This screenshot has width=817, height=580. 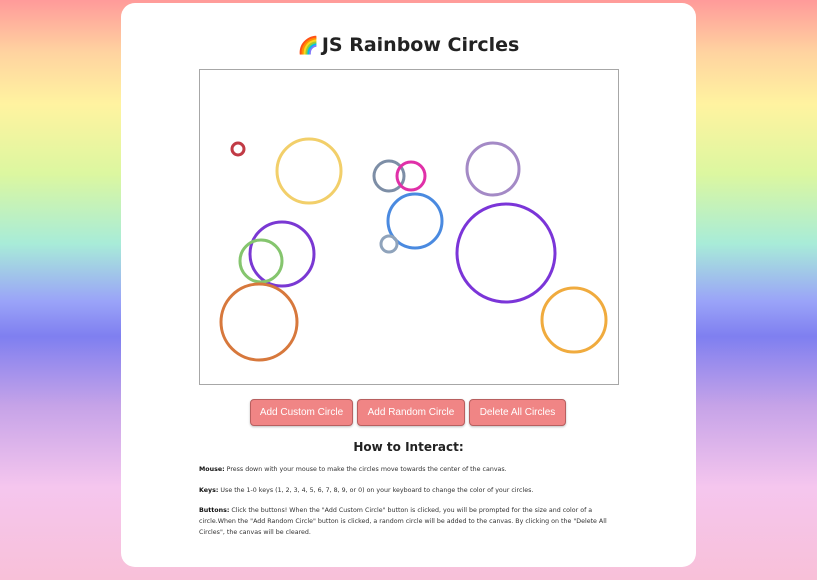 What do you see at coordinates (209, 490) in the screenshot?
I see `keys-label: Keys:` at bounding box center [209, 490].